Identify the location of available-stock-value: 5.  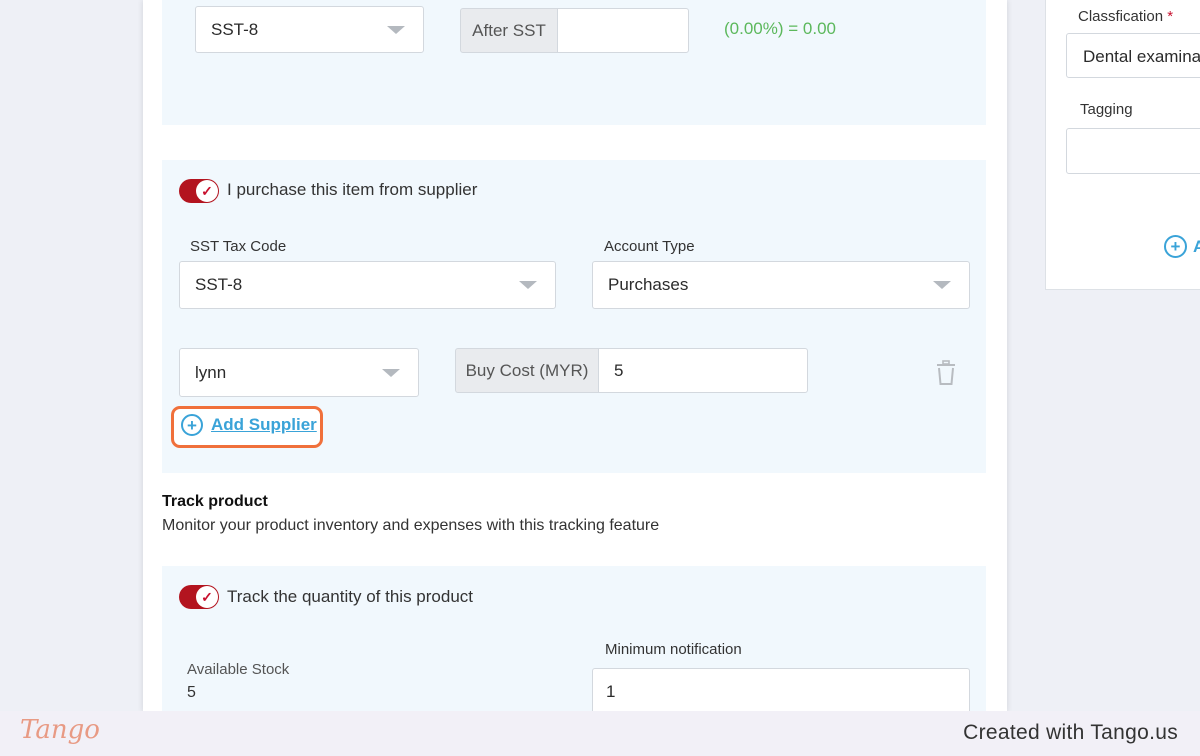
(191, 692).